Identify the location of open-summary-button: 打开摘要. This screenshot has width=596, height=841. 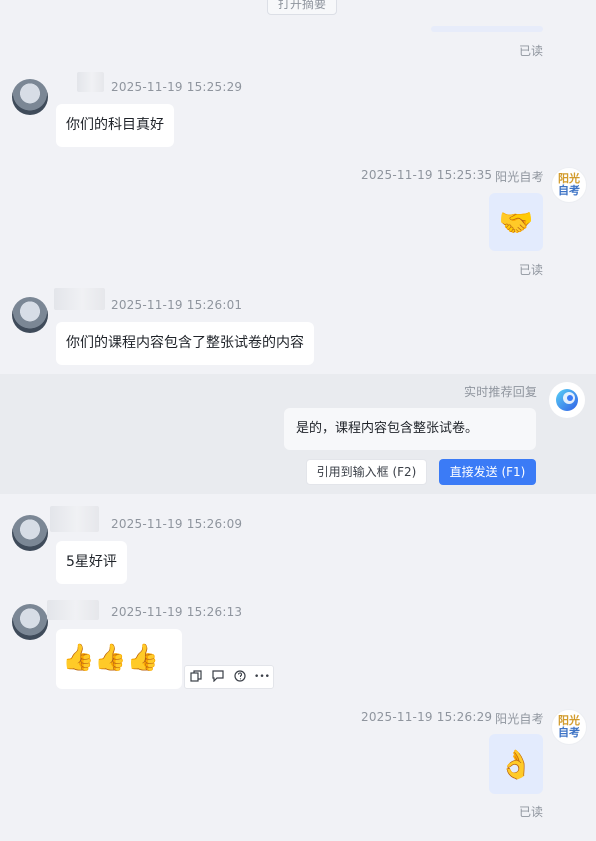
(302, 7).